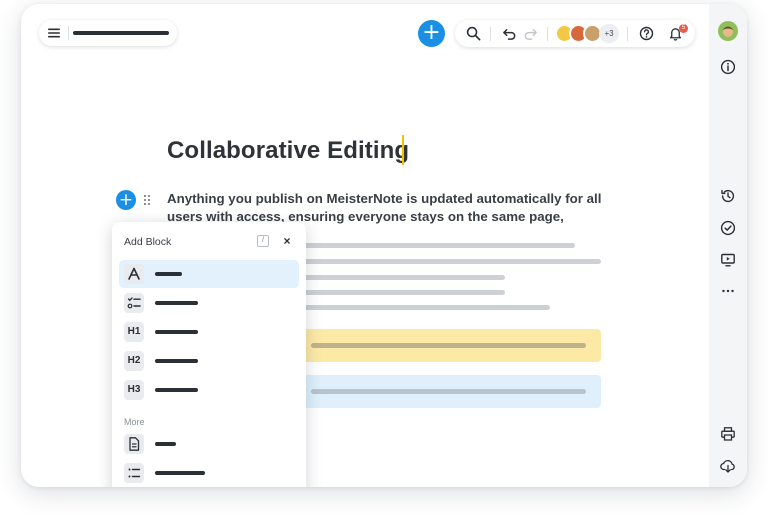 This screenshot has height=526, width=768. Describe the element at coordinates (403, 150) in the screenshot. I see `text-caret` at that location.